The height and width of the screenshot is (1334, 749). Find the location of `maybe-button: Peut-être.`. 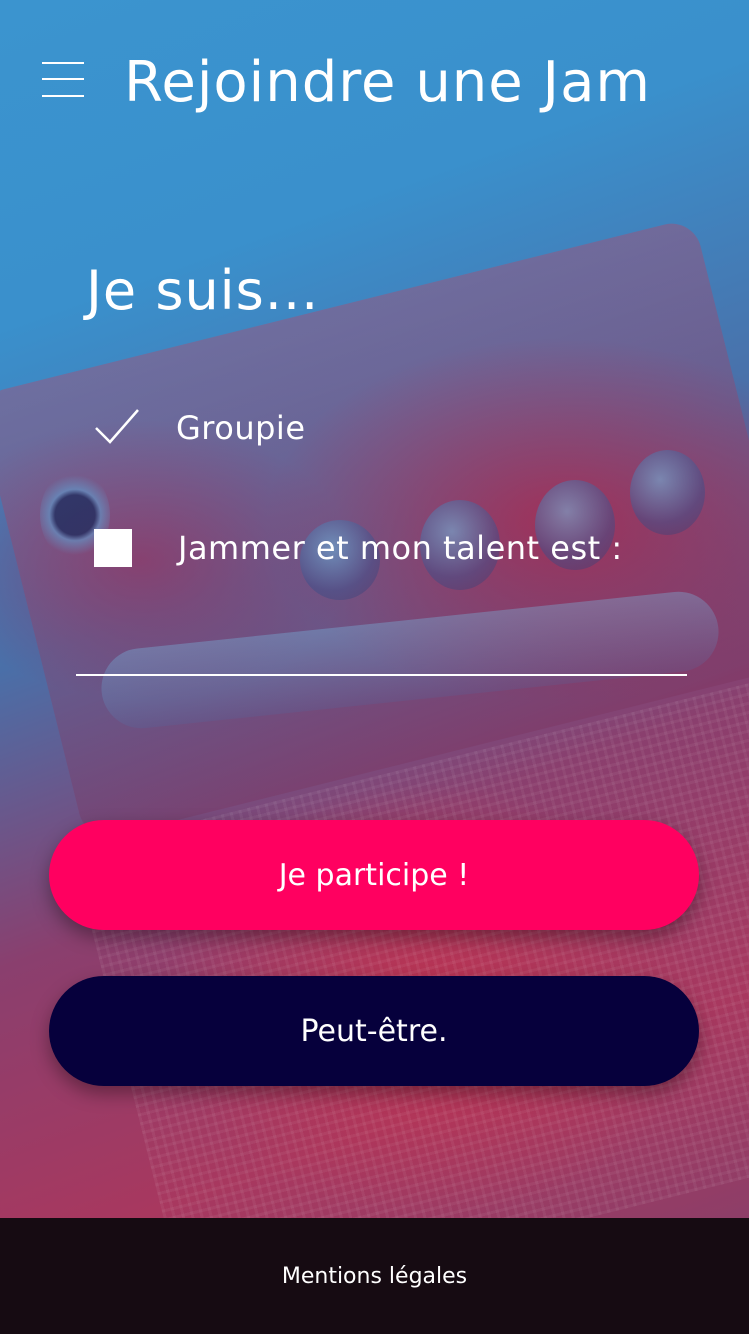

maybe-button: Peut-être. is located at coordinates (374, 1031).